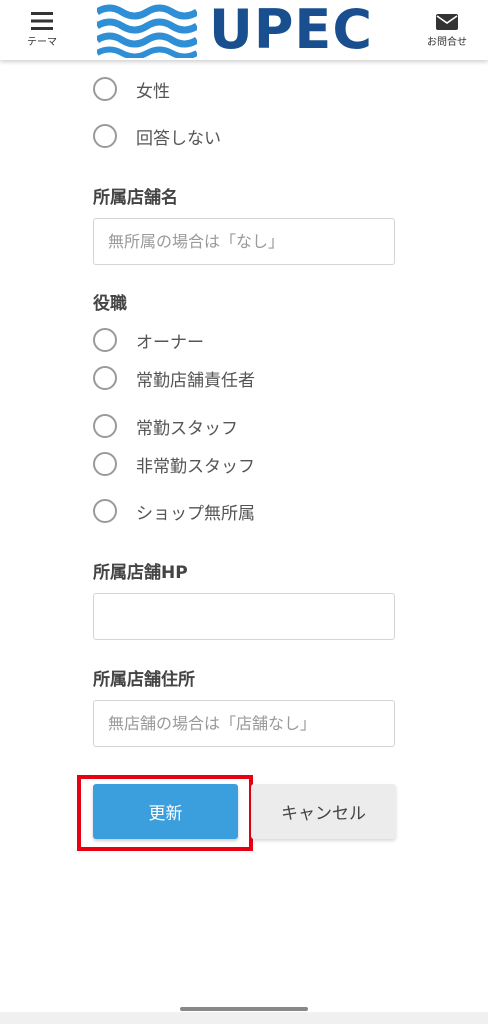 The image size is (488, 1024). Describe the element at coordinates (195, 380) in the screenshot. I see `radio-label: 常勤店舗責任者` at that location.